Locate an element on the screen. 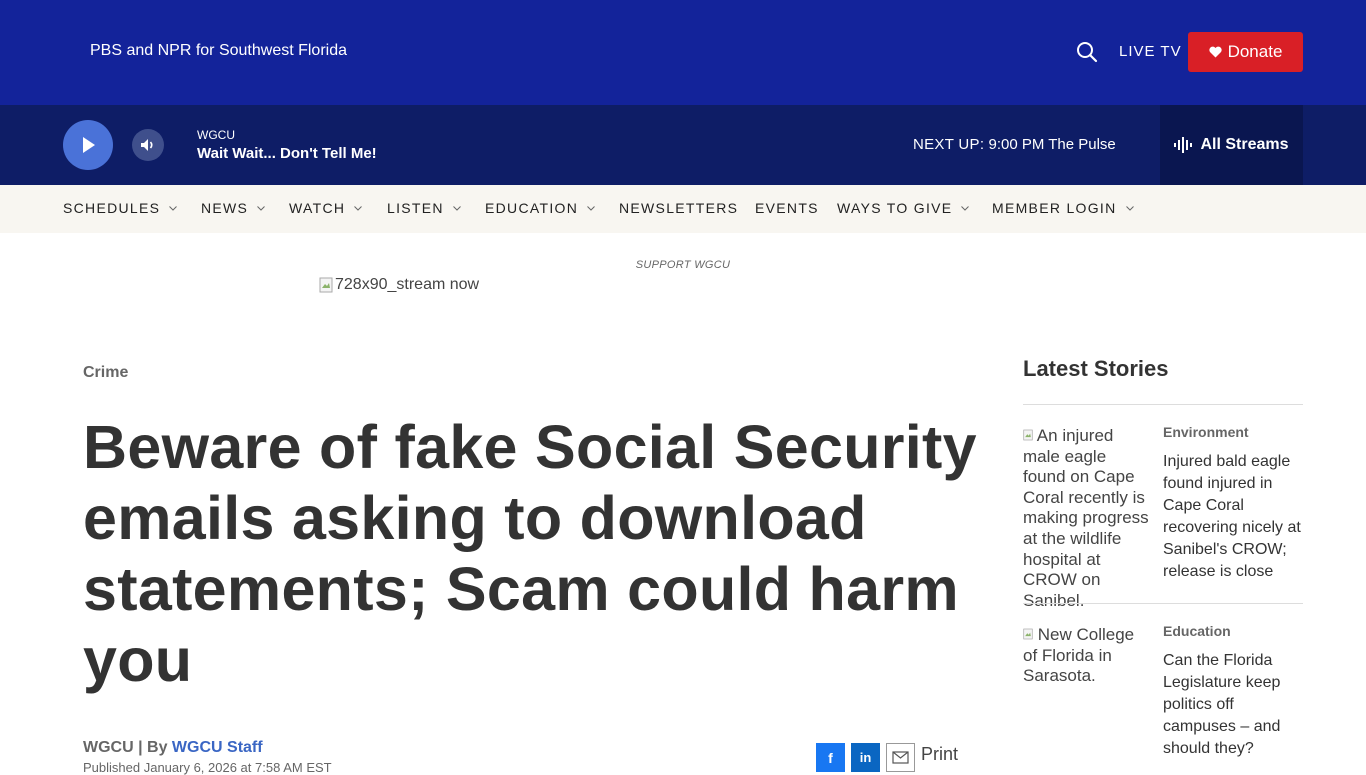 The image size is (1366, 775). nav-events: EVENTS is located at coordinates (787, 208).